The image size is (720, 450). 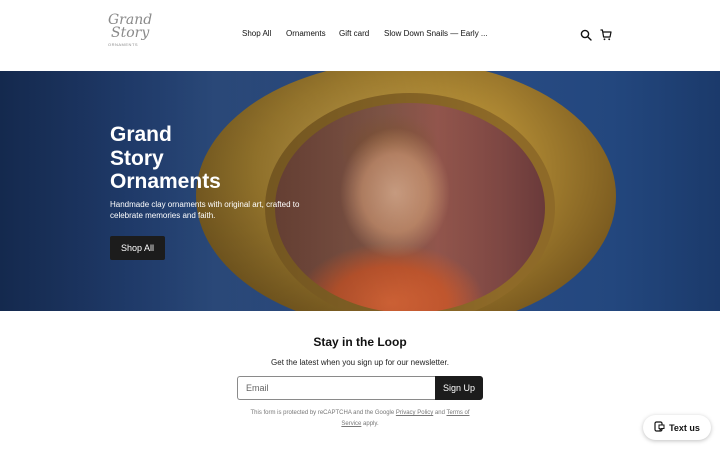 I want to click on hero-shop-all-button: Shop All, so click(x=137, y=248).